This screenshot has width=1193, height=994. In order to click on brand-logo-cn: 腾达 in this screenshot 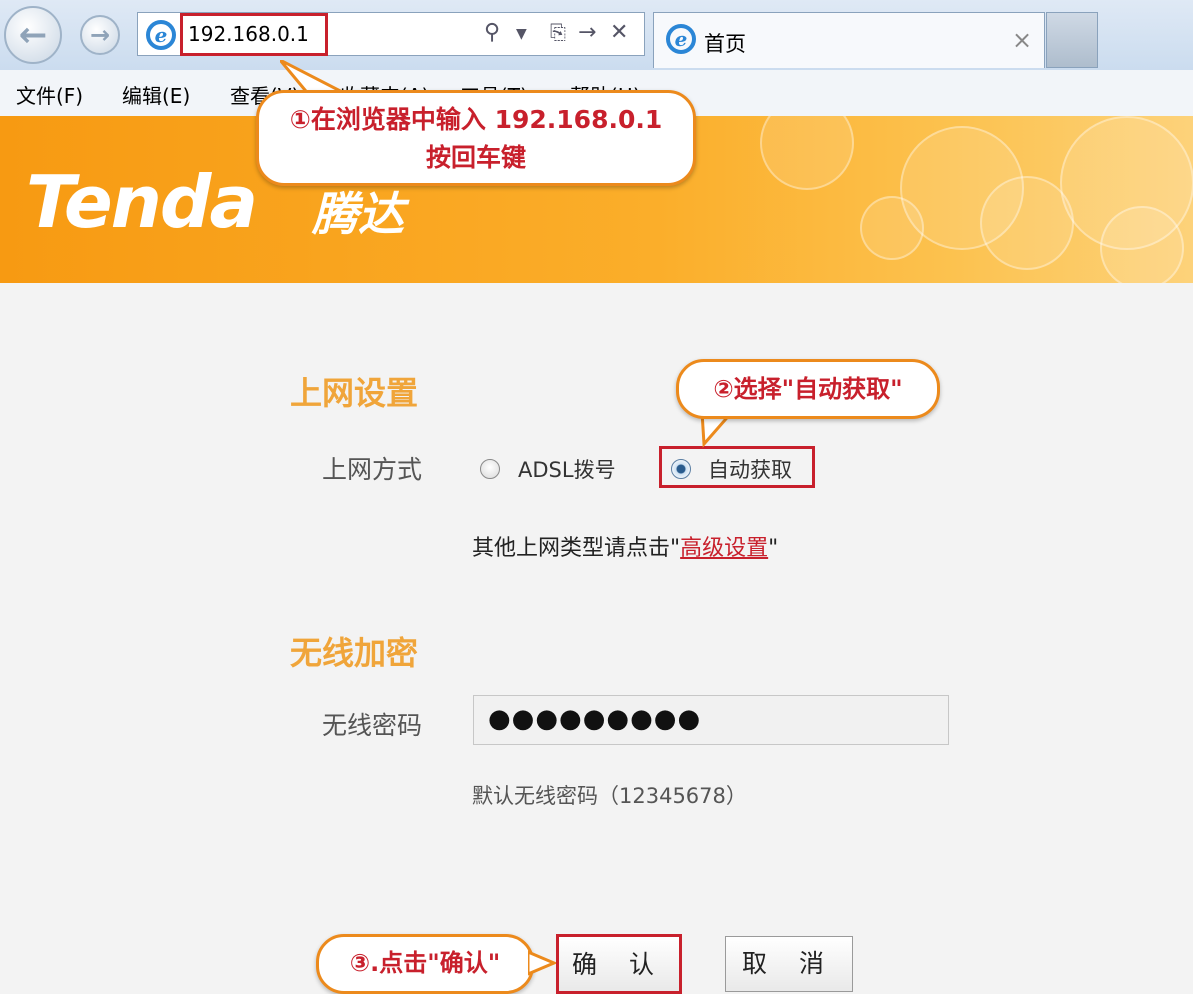, I will do `click(358, 214)`.